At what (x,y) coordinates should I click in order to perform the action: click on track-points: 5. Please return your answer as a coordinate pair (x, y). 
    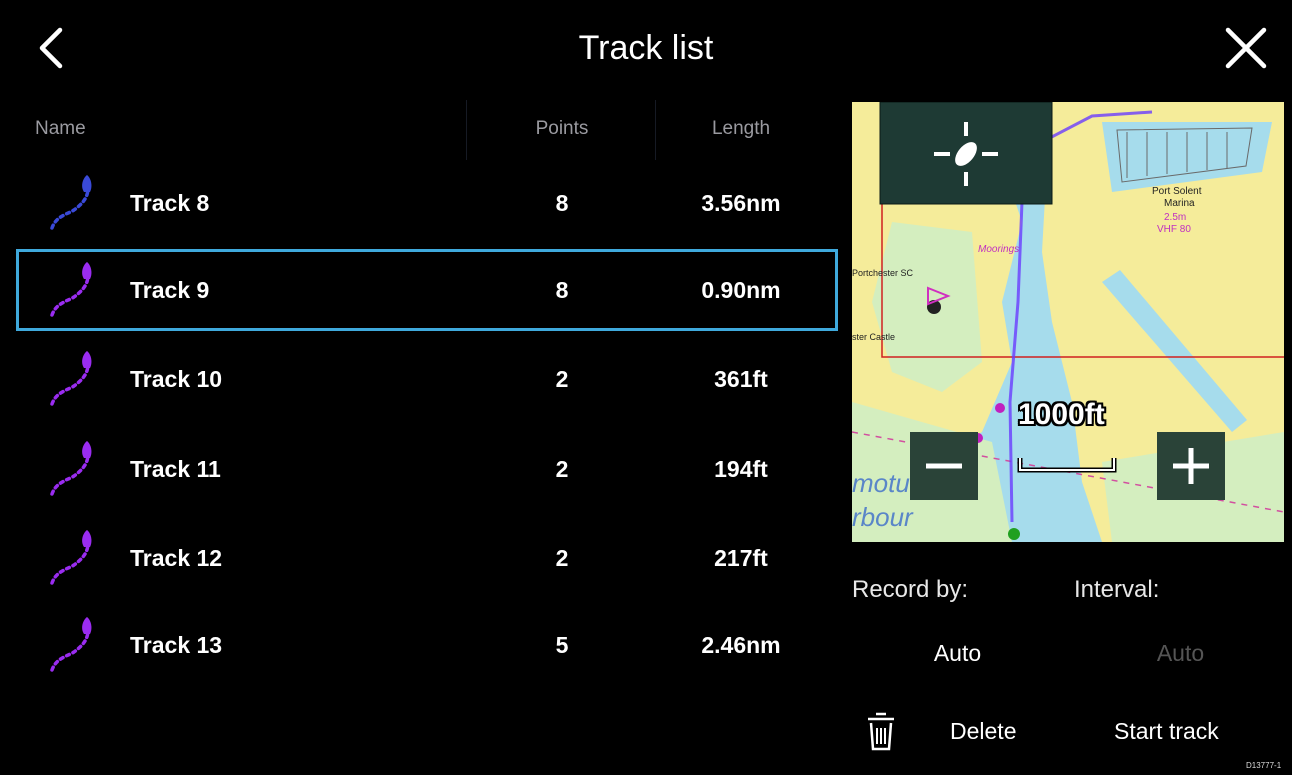
    Looking at the image, I should click on (562, 645).